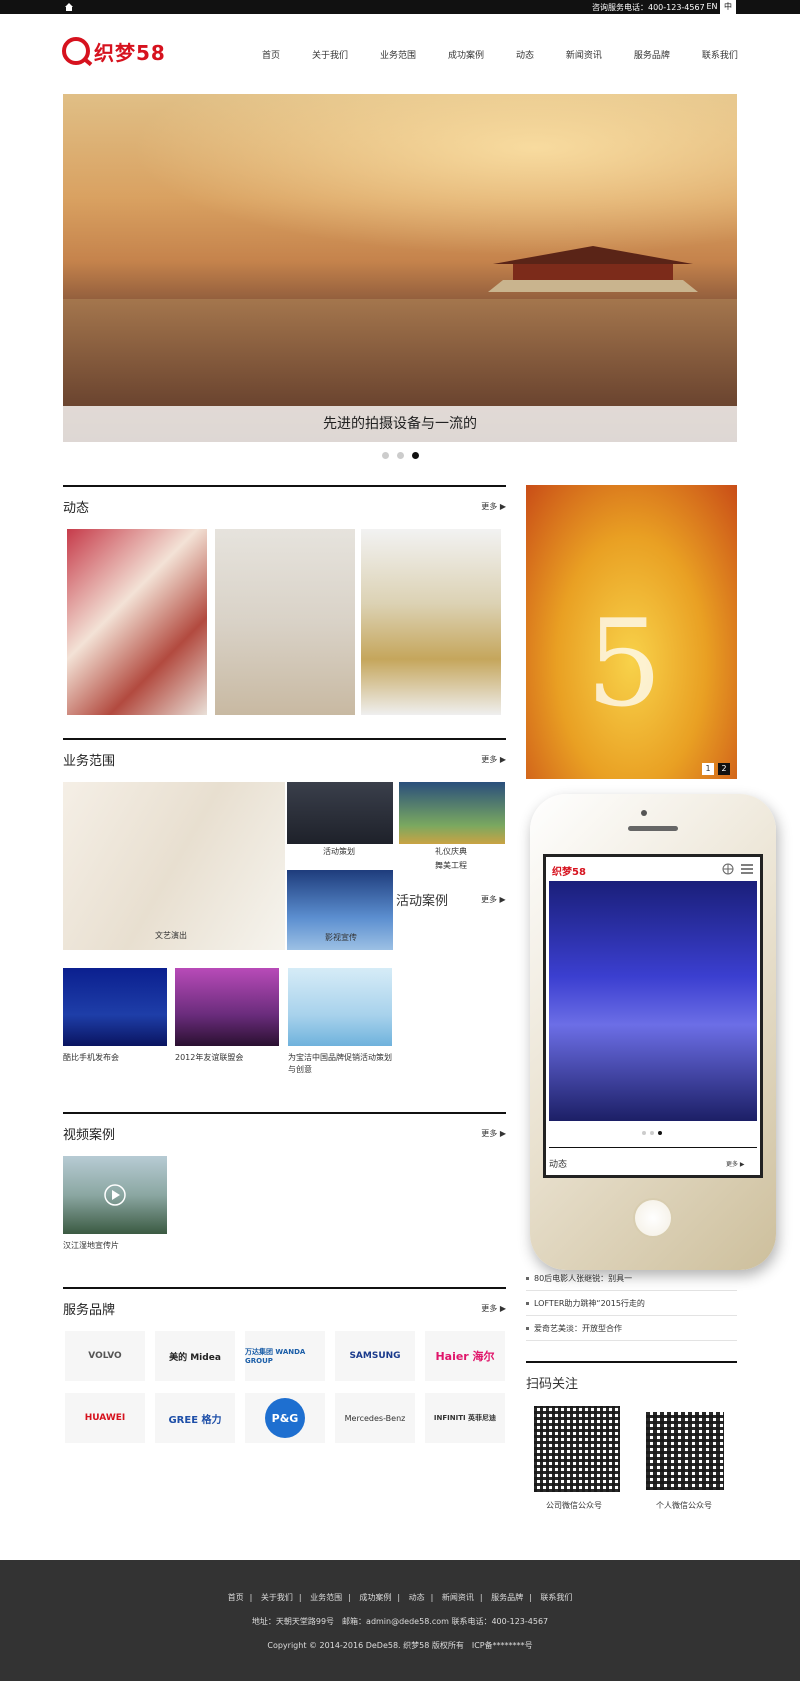  I want to click on business-section: 业务范围 更多 ▶ 文艺演出 活动策划 礼仪庆典 舞美工程 影视宣传, so click(284, 844).